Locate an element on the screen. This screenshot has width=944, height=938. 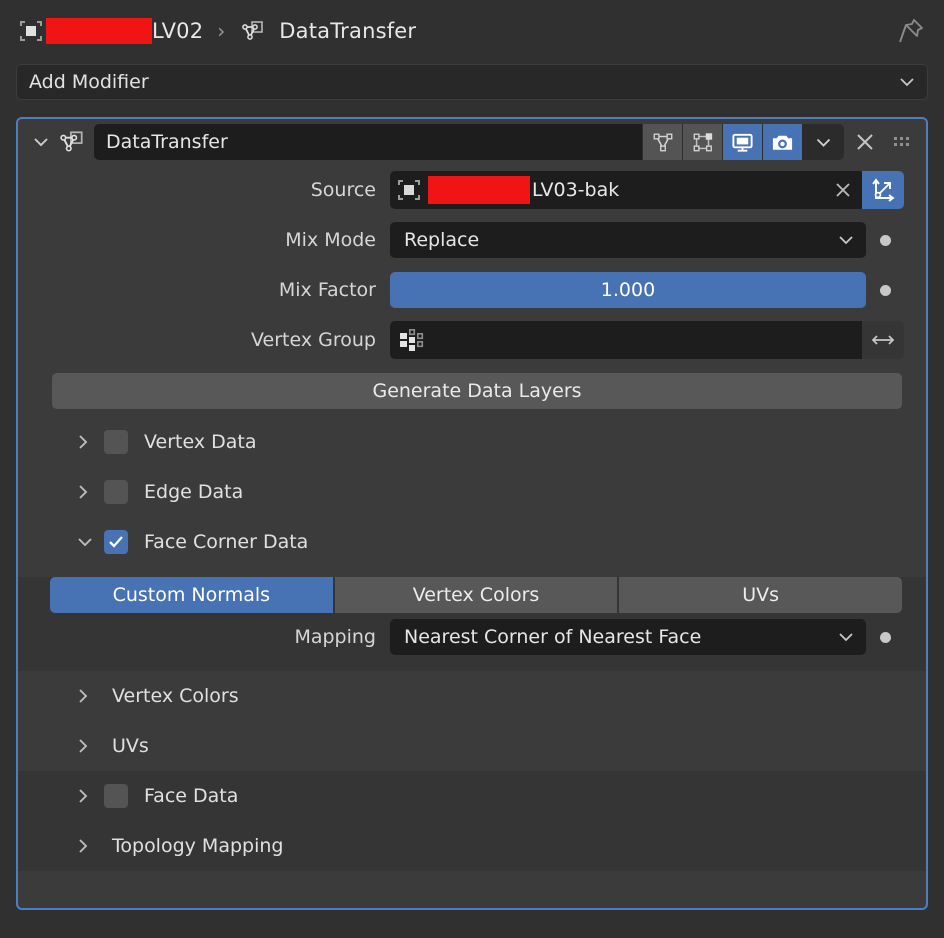
mix-factor-decorator is located at coordinates (885, 290).